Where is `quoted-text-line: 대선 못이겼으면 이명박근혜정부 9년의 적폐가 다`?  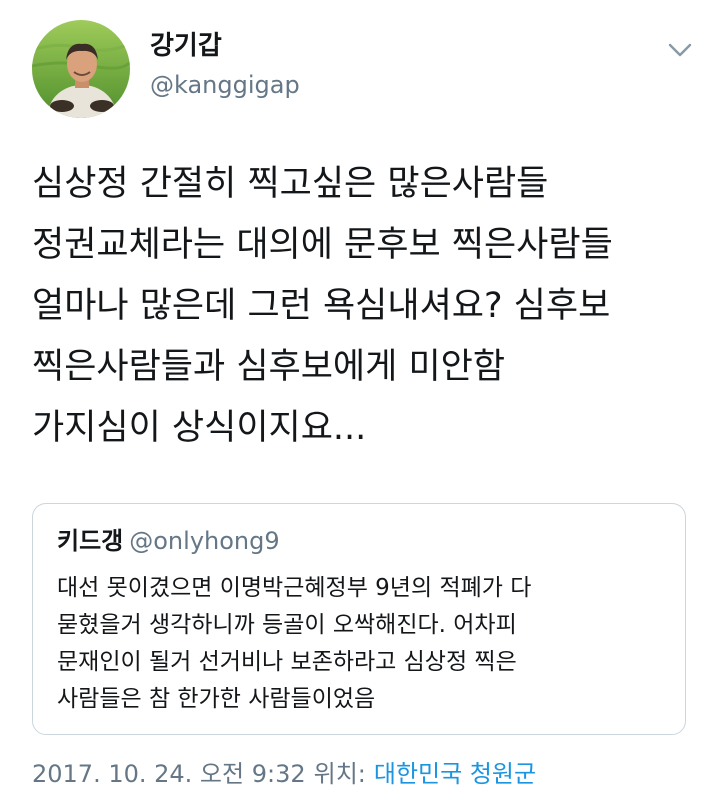
quoted-text-line: 대선 못이겼으면 이명박근혜정부 9년의 적폐가 다 is located at coordinates (294, 588).